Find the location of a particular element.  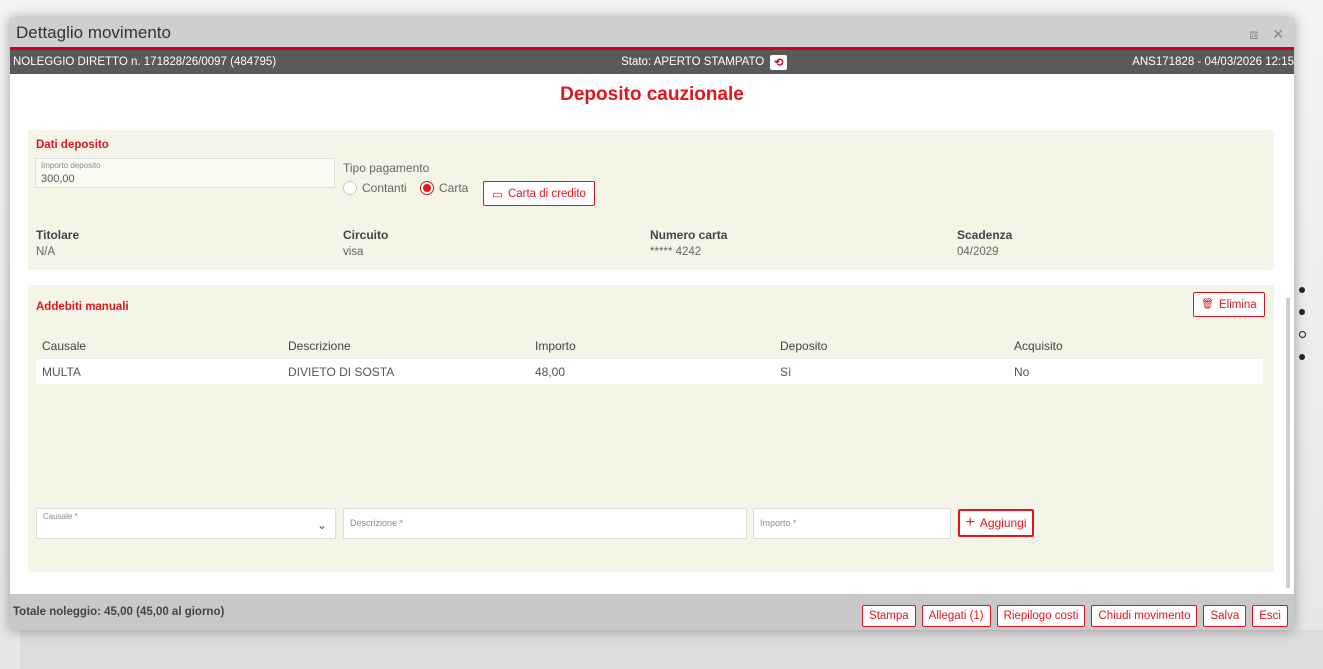

payment-type-label: Tipo pagamento is located at coordinates (386, 168).